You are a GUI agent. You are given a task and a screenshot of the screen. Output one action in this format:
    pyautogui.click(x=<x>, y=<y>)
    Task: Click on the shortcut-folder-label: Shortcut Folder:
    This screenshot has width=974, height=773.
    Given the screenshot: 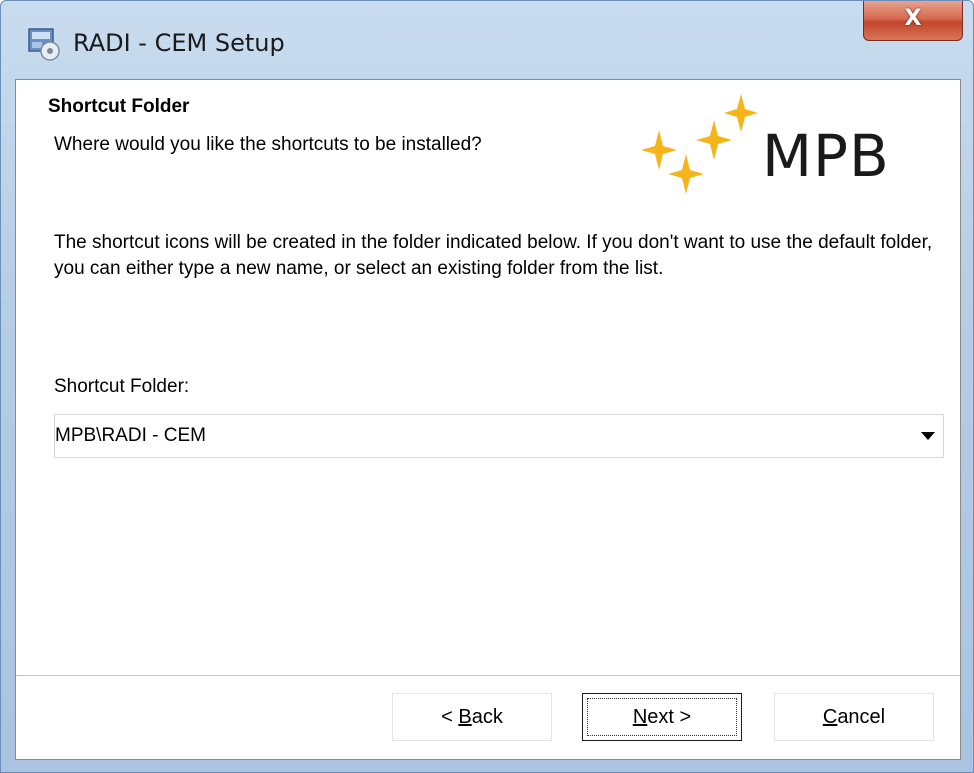 What is the action you would take?
    pyautogui.click(x=122, y=386)
    